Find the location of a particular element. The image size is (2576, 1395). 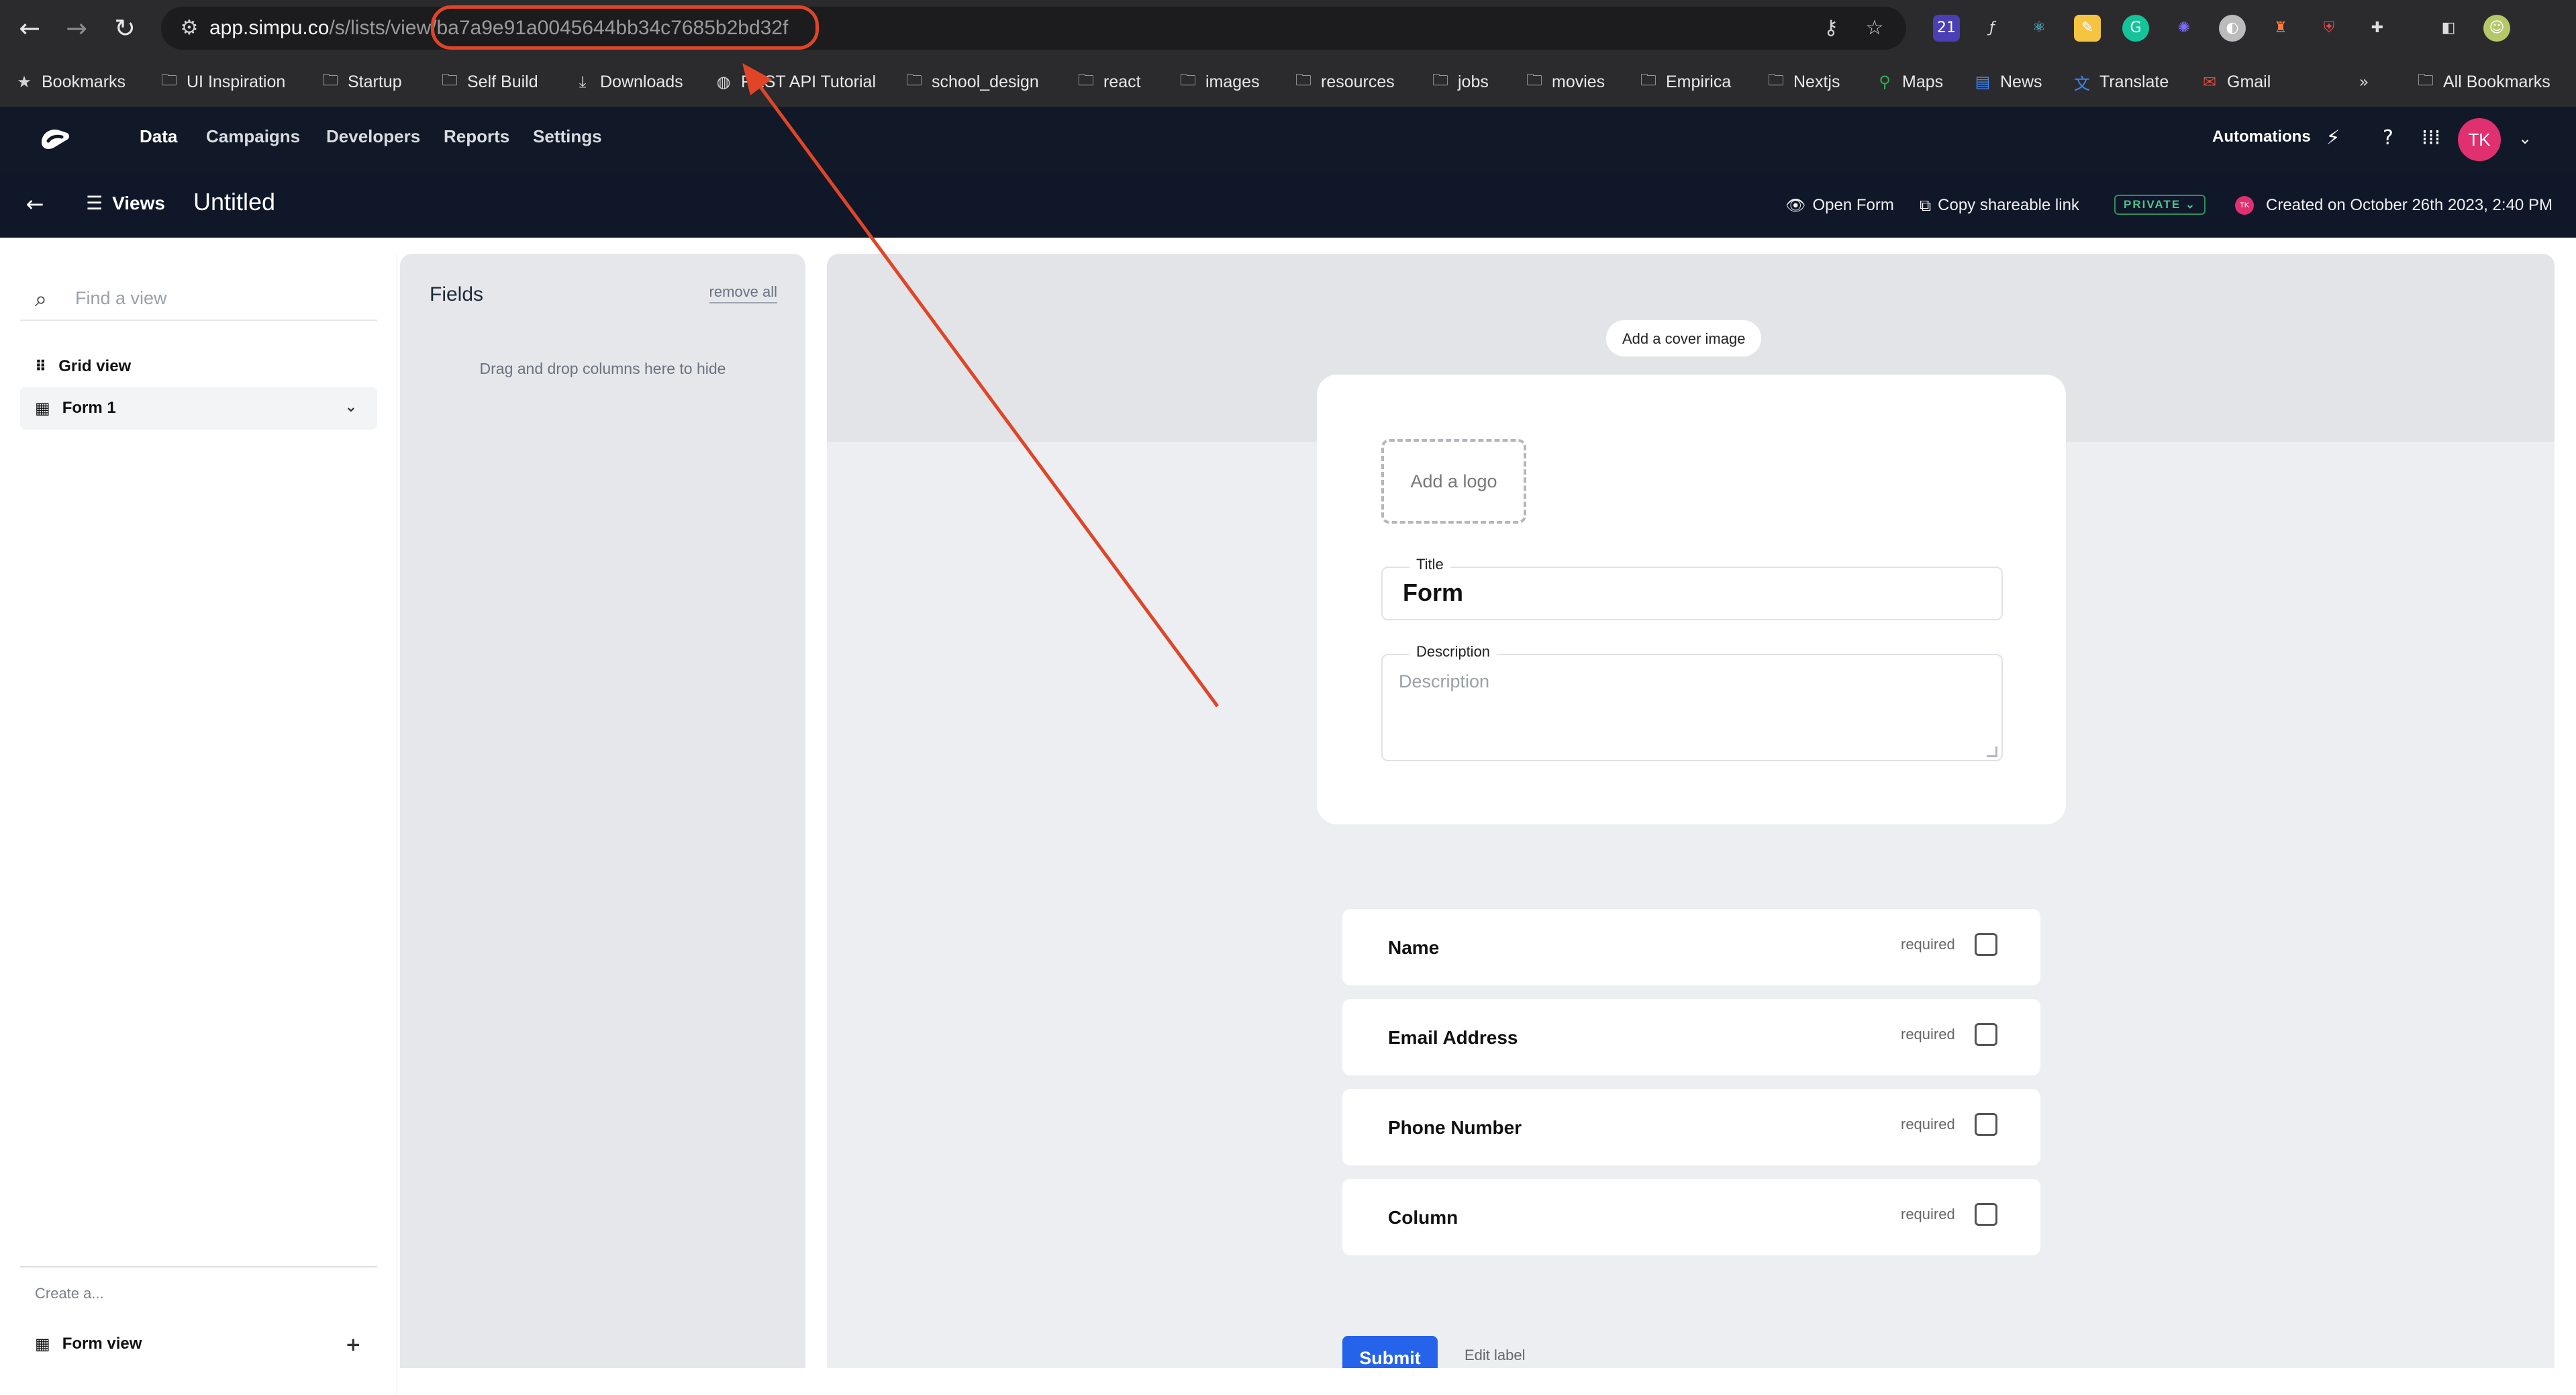

bookmark-folder: 🗀 images is located at coordinates (1219, 81).